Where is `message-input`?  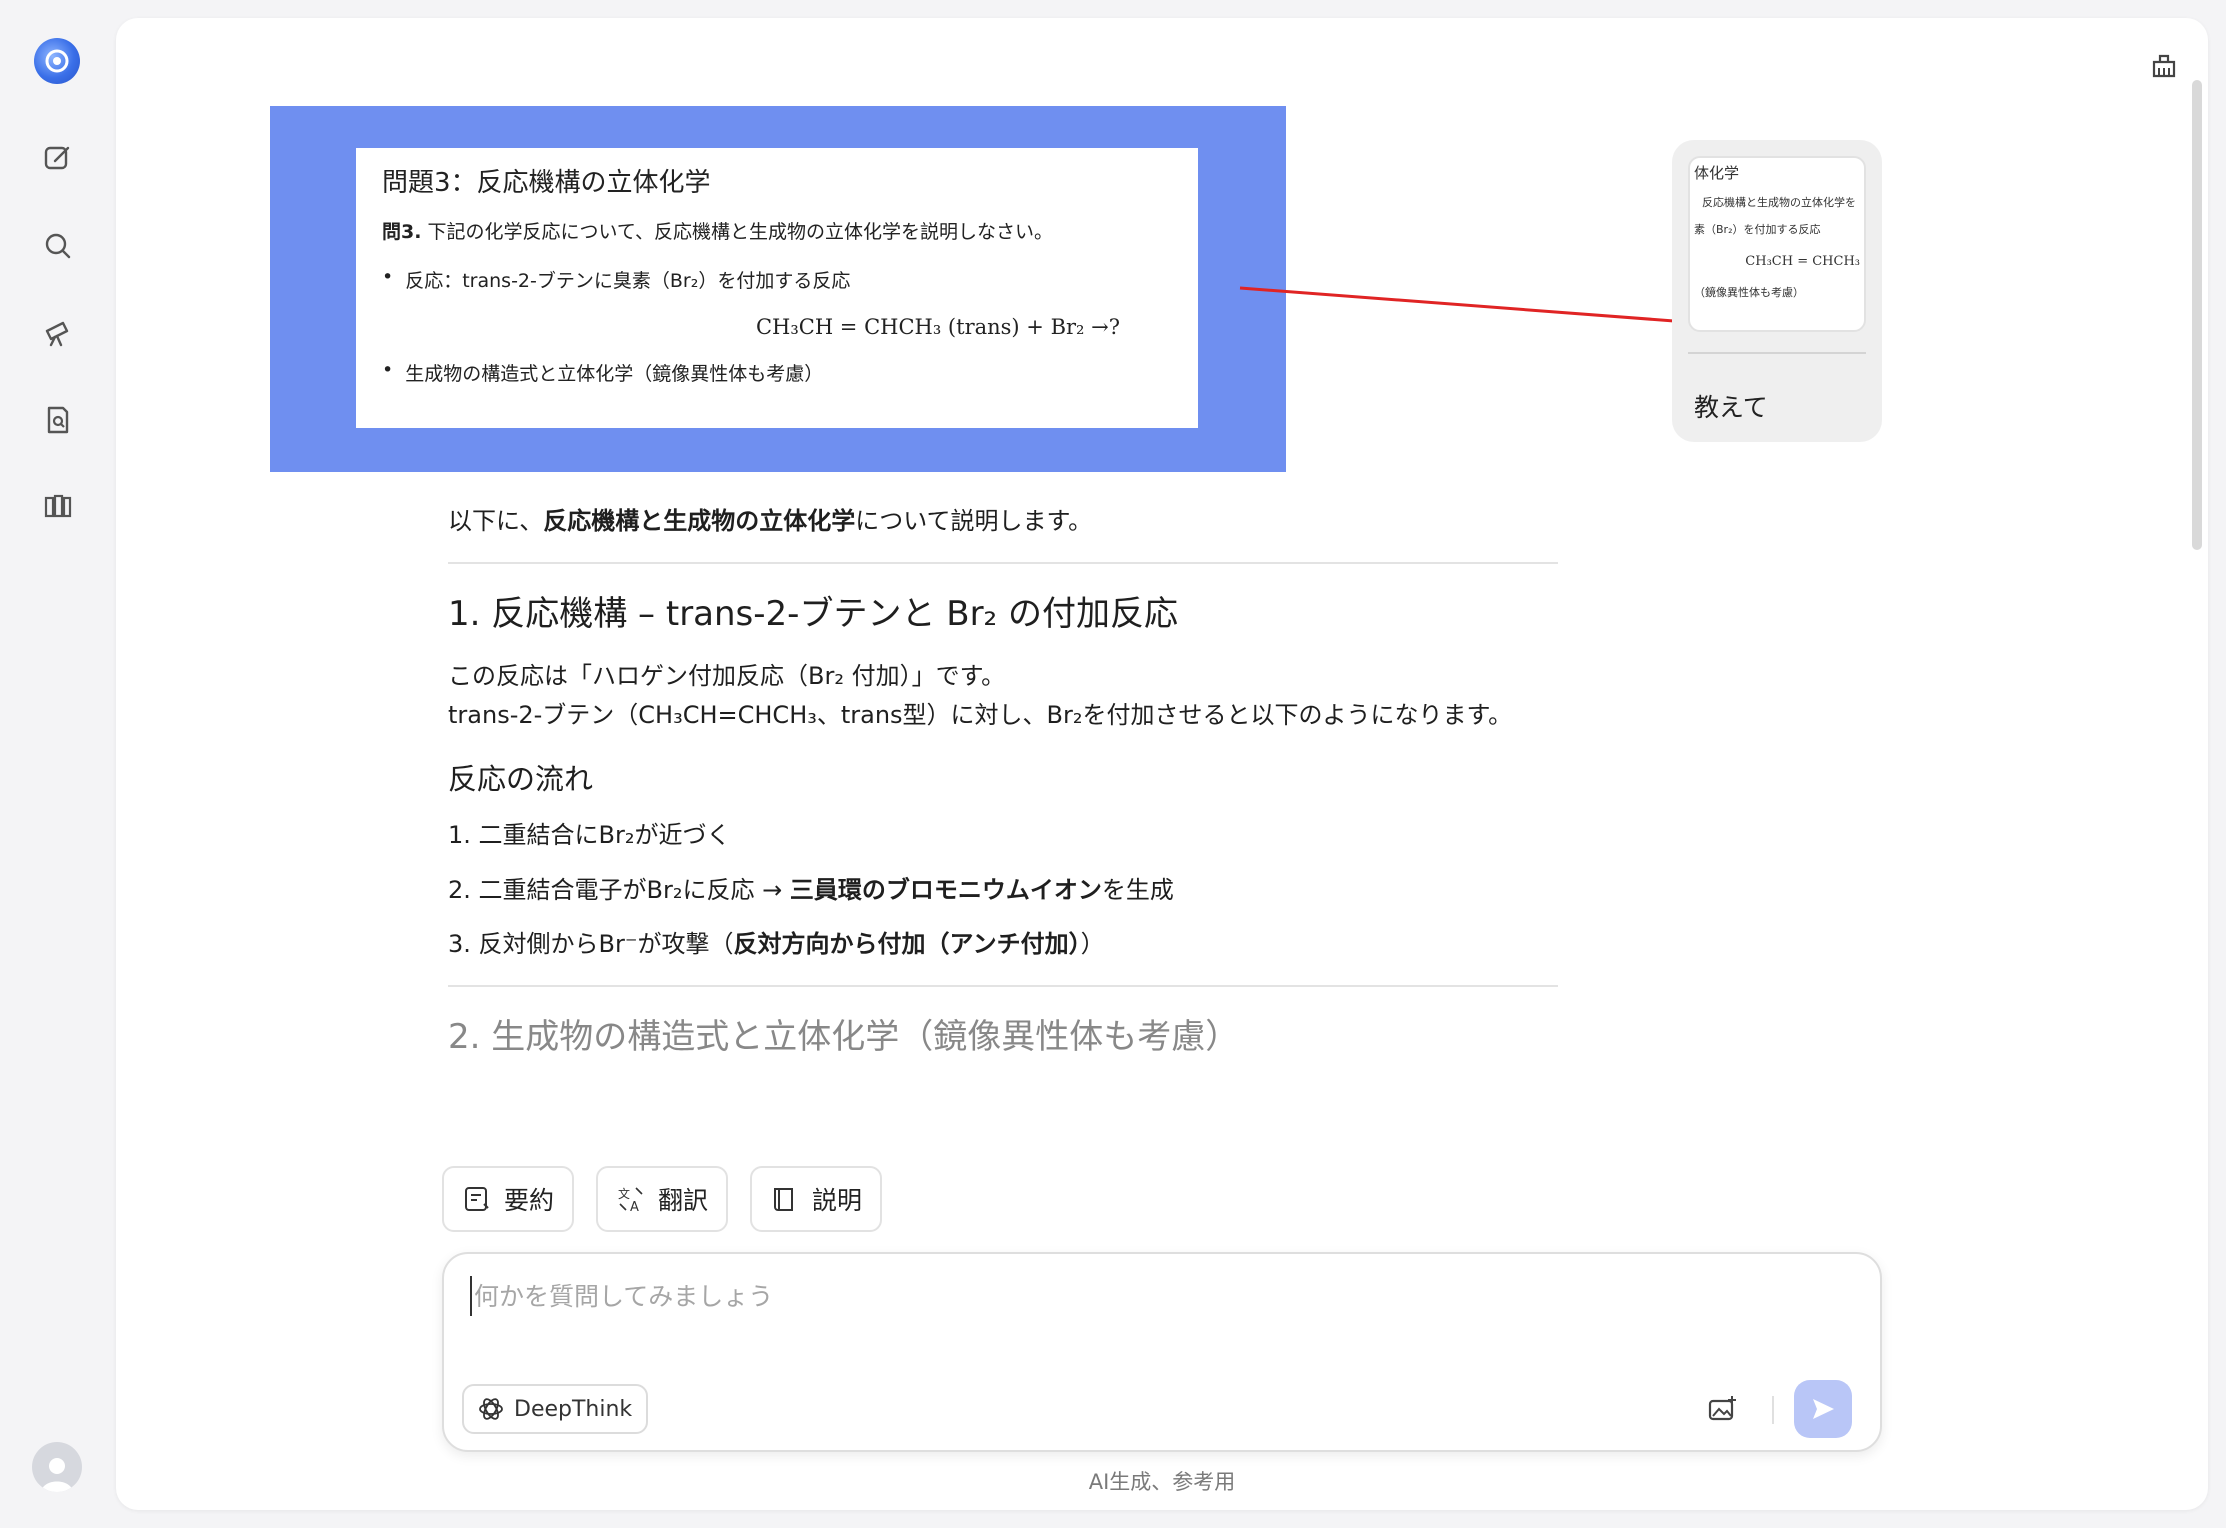
message-input is located at coordinates (1070, 1296).